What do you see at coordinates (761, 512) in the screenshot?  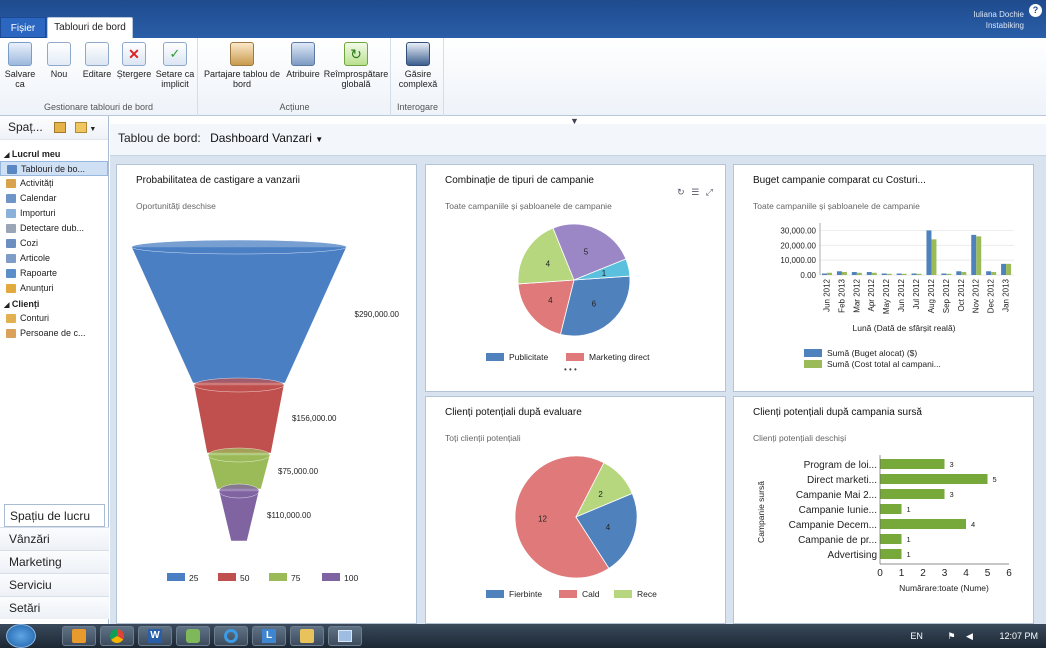 I see `y-axis-title: Campanie sursă` at bounding box center [761, 512].